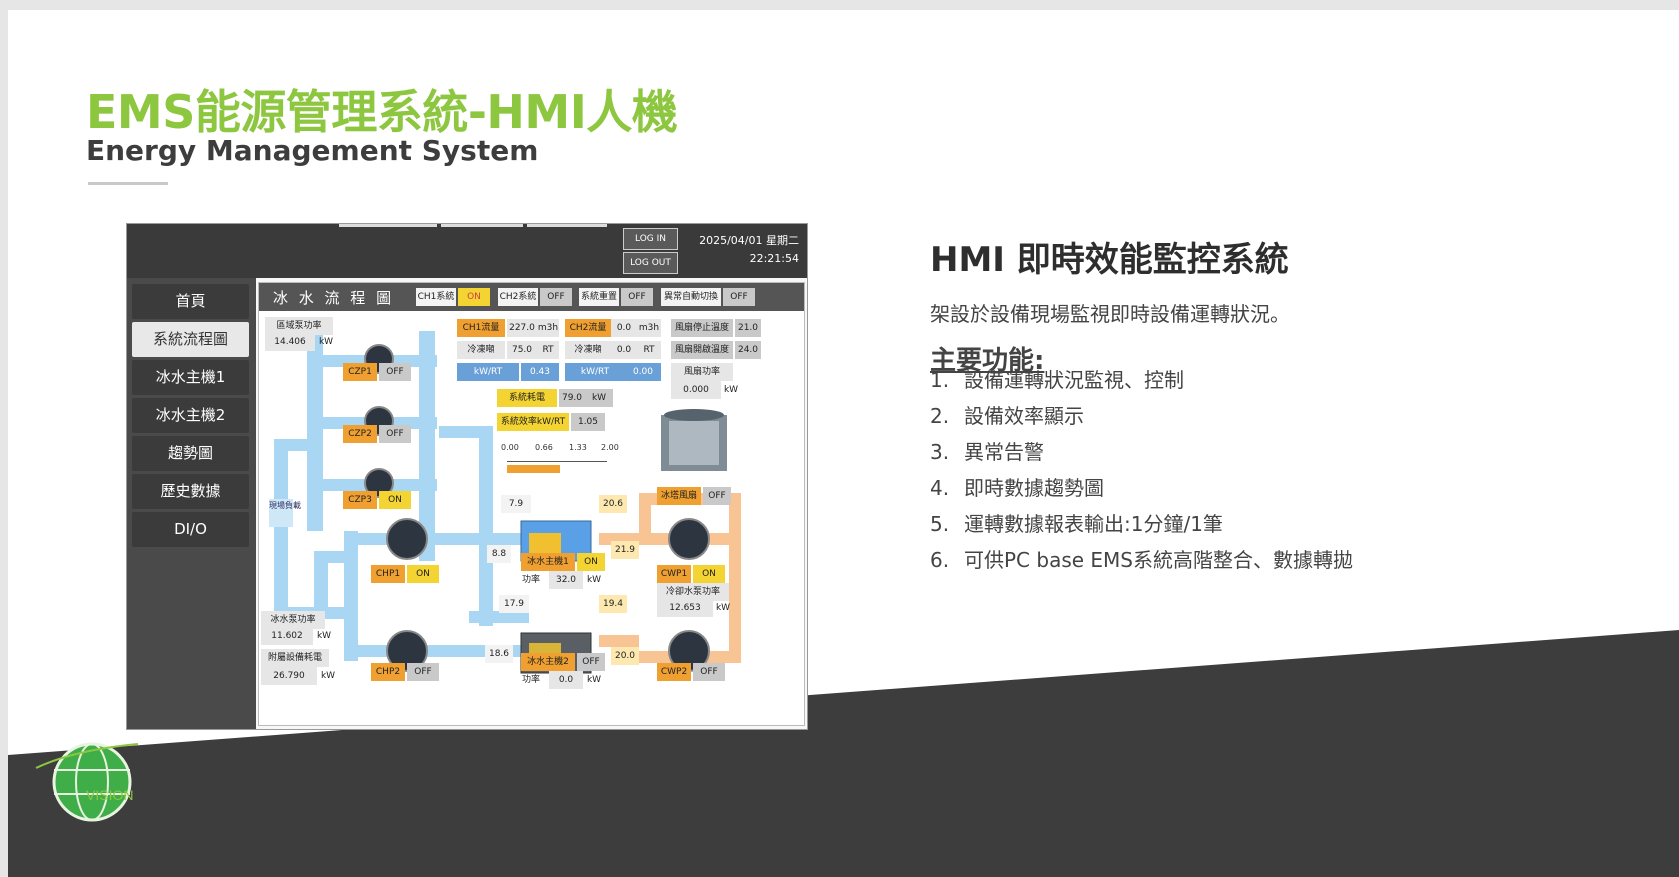 Image resolution: width=1679 pixels, height=877 pixels. What do you see at coordinates (395, 434) in the screenshot?
I see `czp2-state: OFF` at bounding box center [395, 434].